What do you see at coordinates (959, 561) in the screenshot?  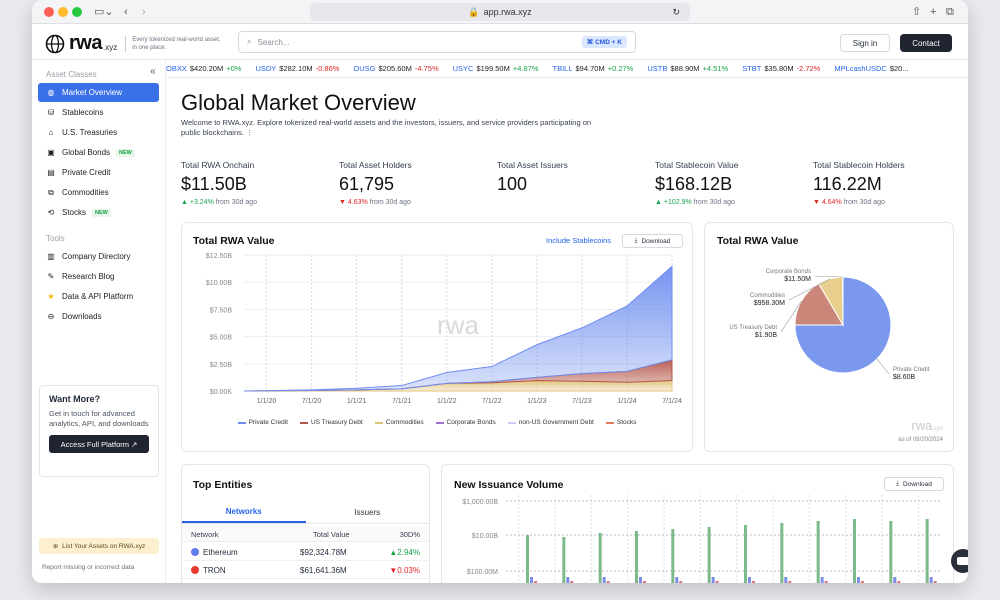 I see `chat-launcher-button: 1` at bounding box center [959, 561].